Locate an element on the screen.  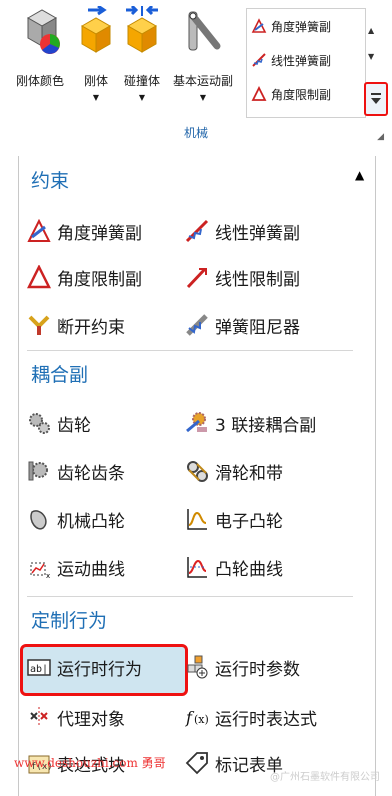
scroll-down-icon: ▼ is located at coordinates (371, 56).